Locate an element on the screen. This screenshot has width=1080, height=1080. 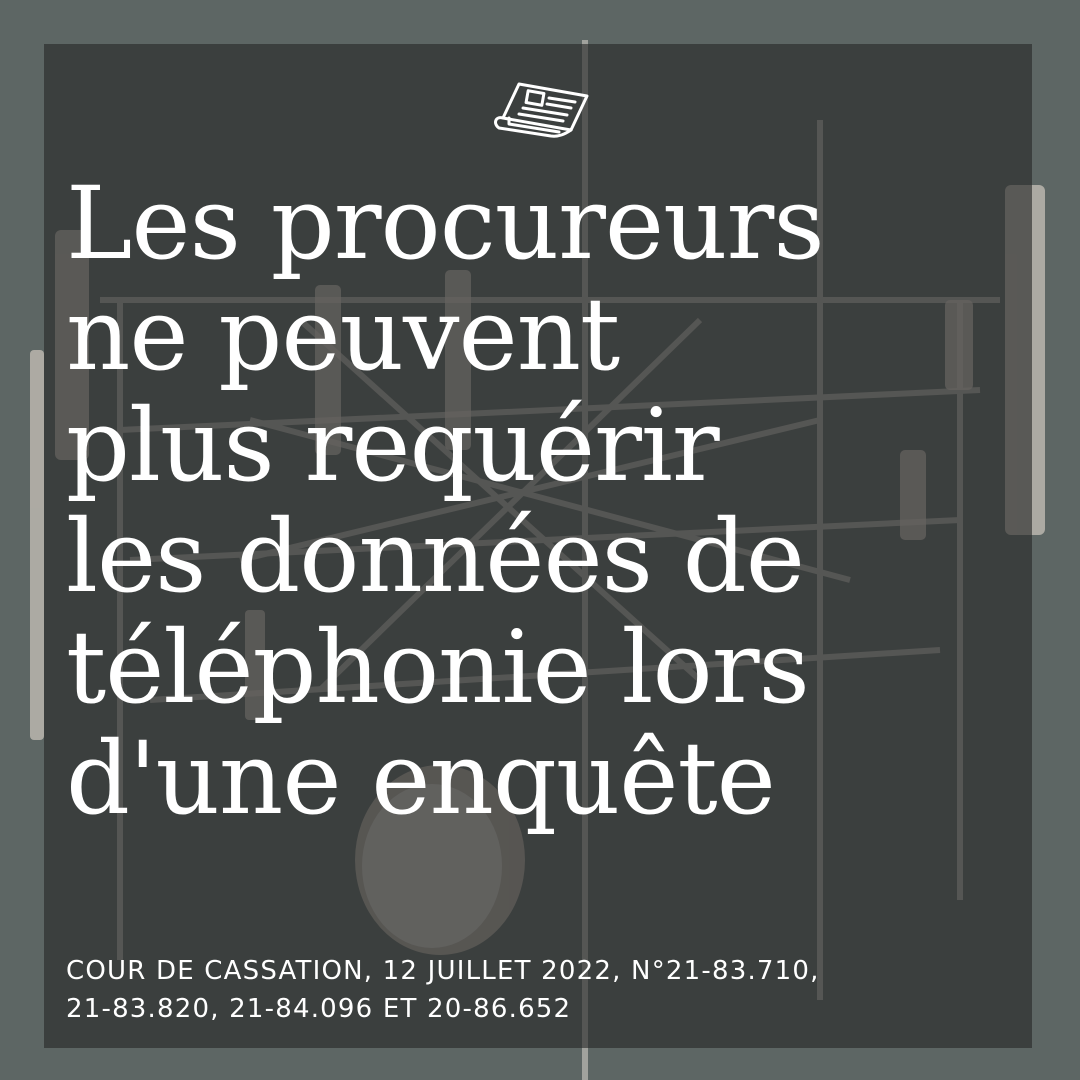
headline-line: ne peuvent is located at coordinates (343, 334).